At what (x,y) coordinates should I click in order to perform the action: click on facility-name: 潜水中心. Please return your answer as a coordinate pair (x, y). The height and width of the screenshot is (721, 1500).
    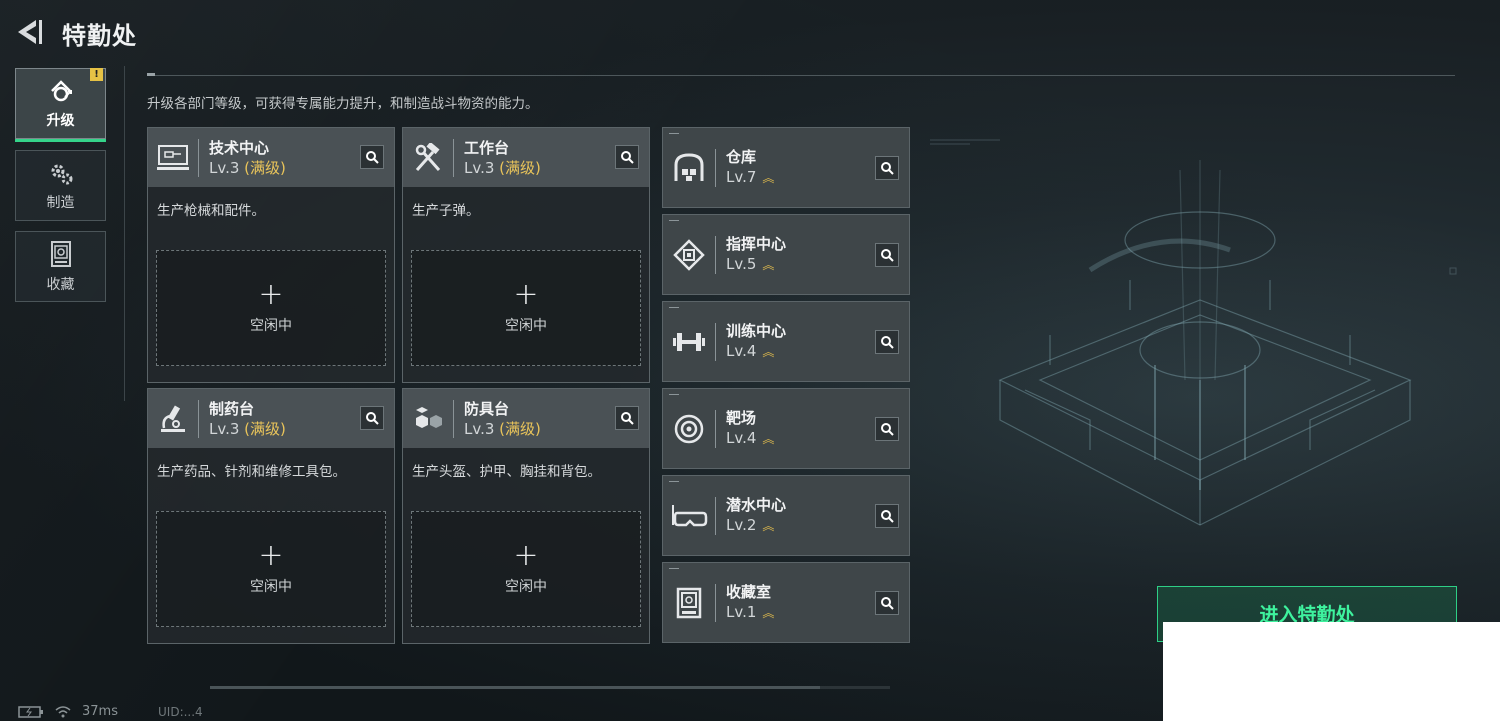
    Looking at the image, I should click on (756, 505).